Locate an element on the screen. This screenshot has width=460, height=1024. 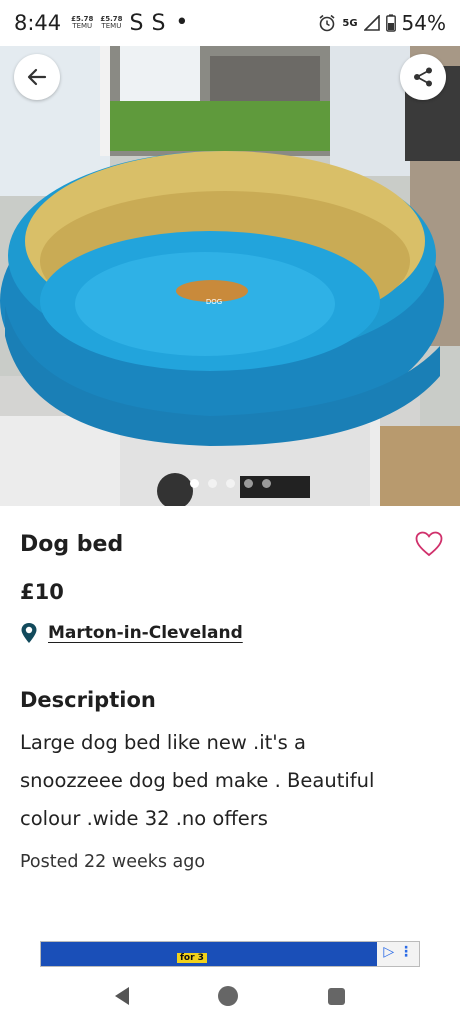
signal-icon is located at coordinates (371, 23).